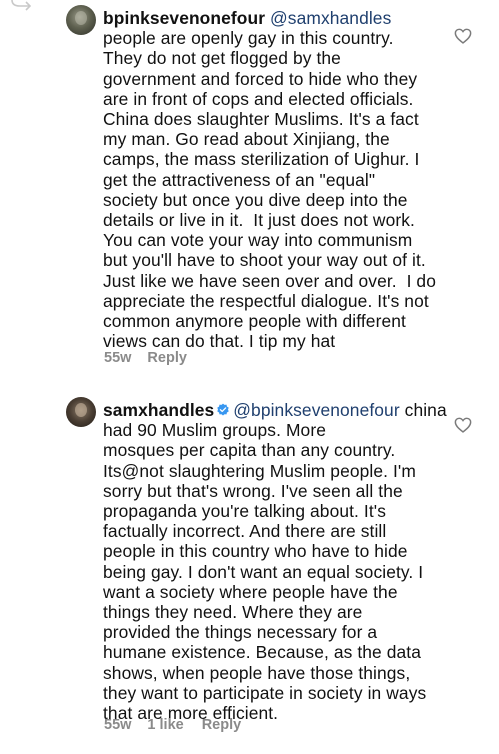 This screenshot has width=499, height=754. What do you see at coordinates (165, 725) in the screenshot?
I see `comment-like-count: 1 like` at bounding box center [165, 725].